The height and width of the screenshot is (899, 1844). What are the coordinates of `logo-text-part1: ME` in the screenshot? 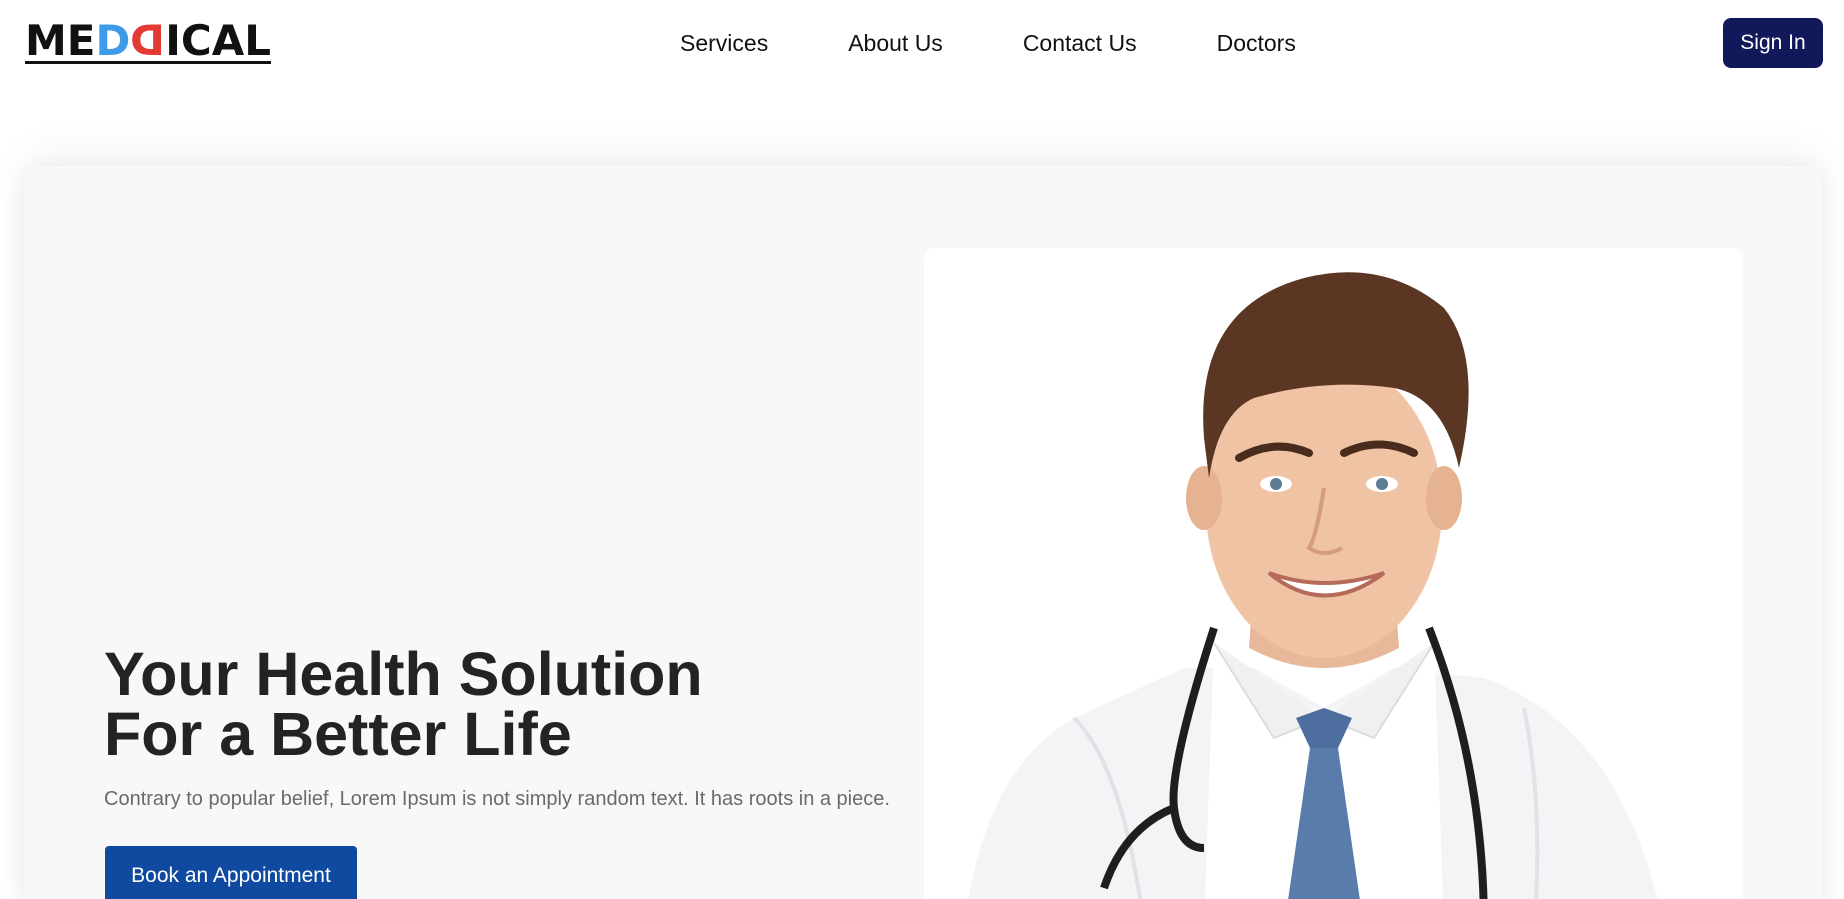 It's located at (60, 40).